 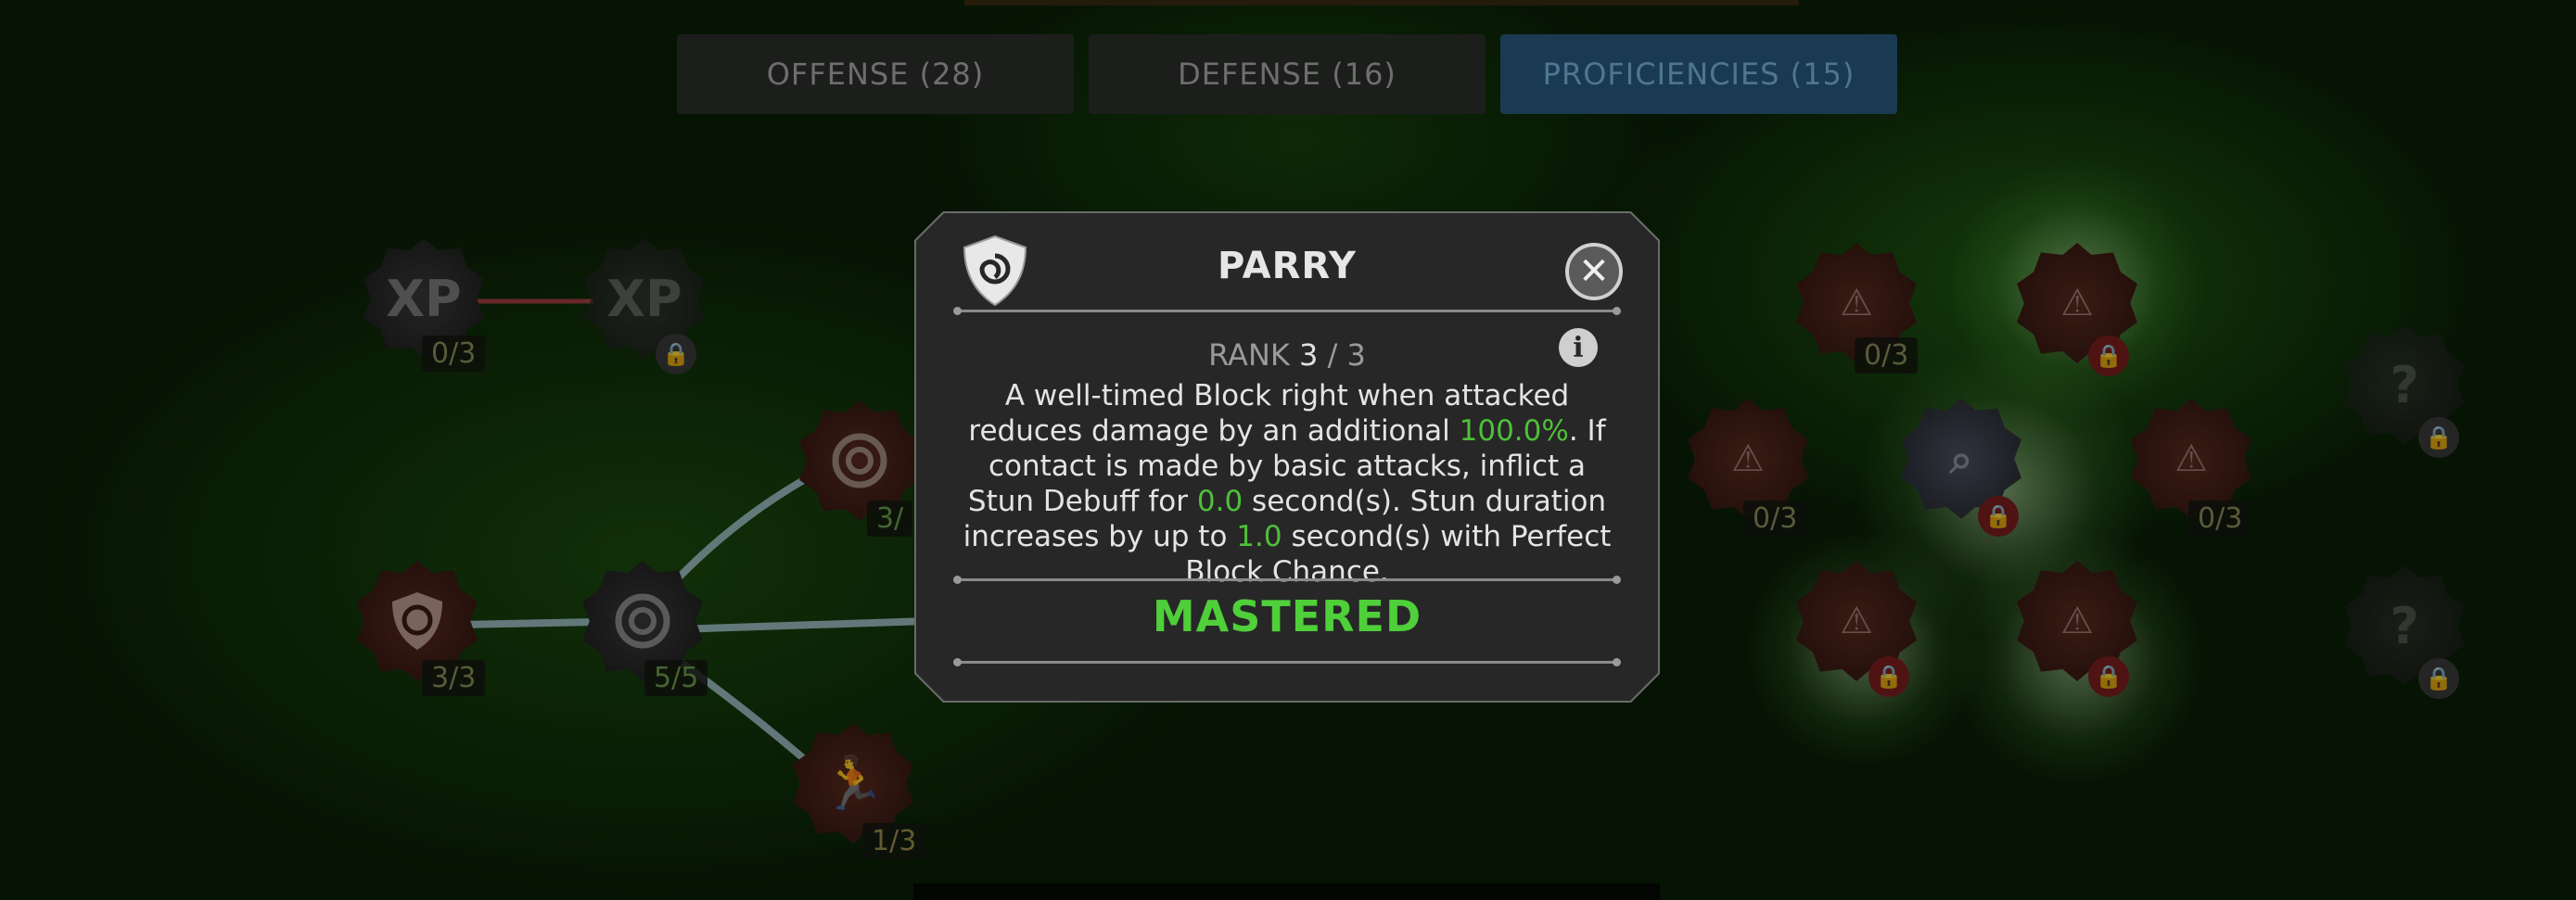 What do you see at coordinates (1249, 355) in the screenshot?
I see `rank-label: RANK` at bounding box center [1249, 355].